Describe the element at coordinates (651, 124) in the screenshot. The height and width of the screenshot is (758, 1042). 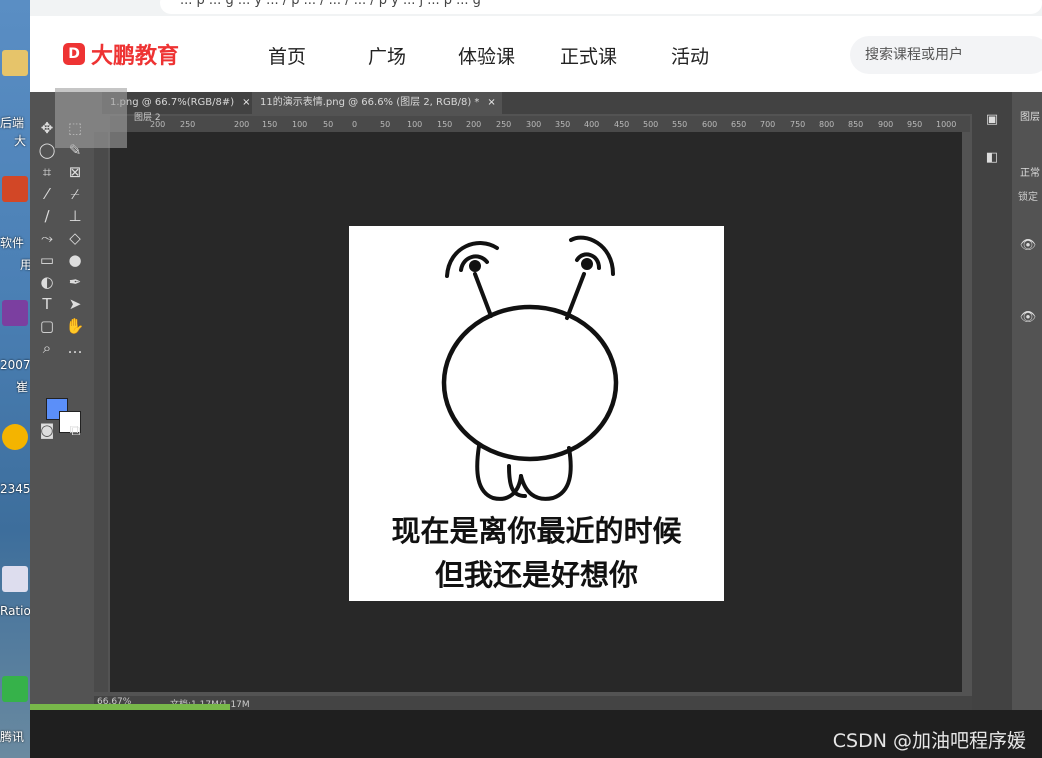
I see `ruler-tick: 500` at that location.